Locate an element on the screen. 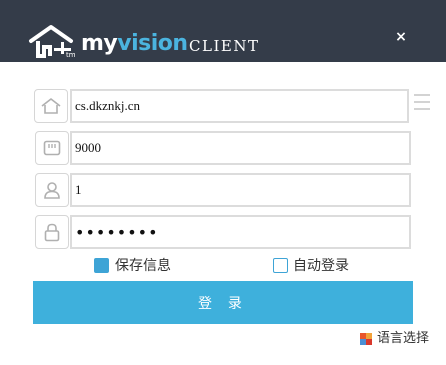  port-icon is located at coordinates (52, 148).